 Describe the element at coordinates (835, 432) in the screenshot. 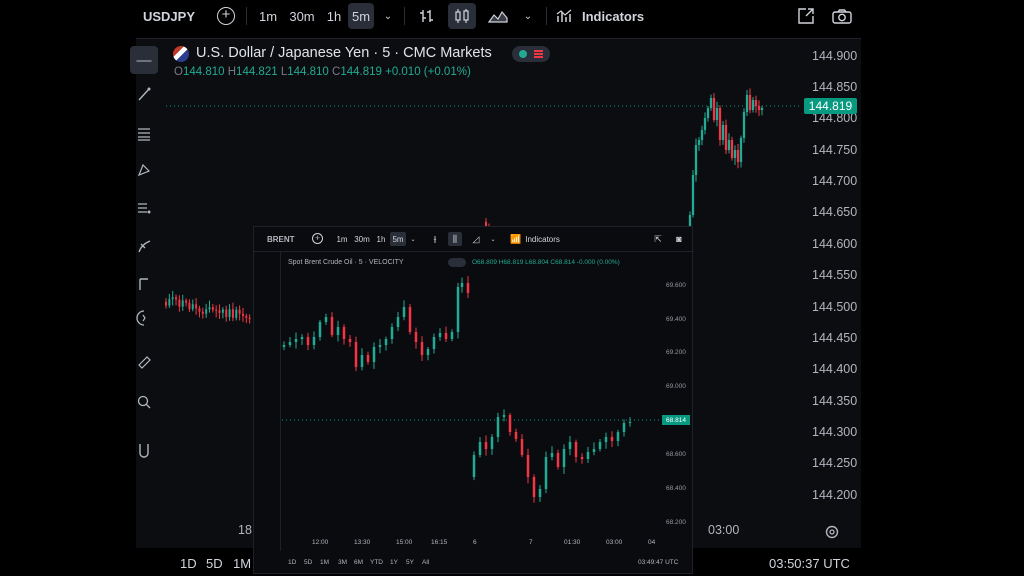

I see `price-label: 144.300` at that location.